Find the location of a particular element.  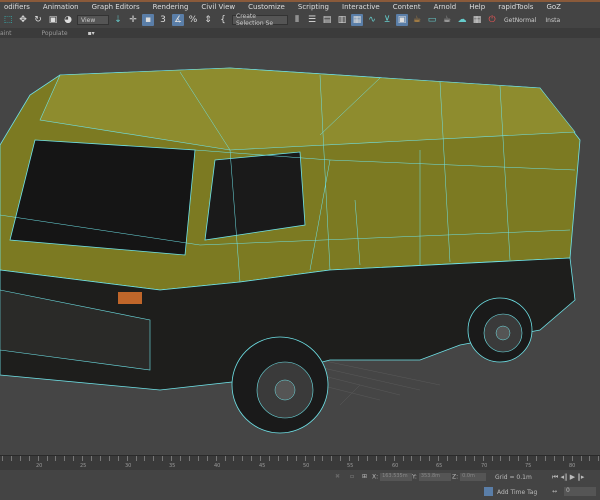

rendered-frame-icon: ▭ is located at coordinates (432, 20).